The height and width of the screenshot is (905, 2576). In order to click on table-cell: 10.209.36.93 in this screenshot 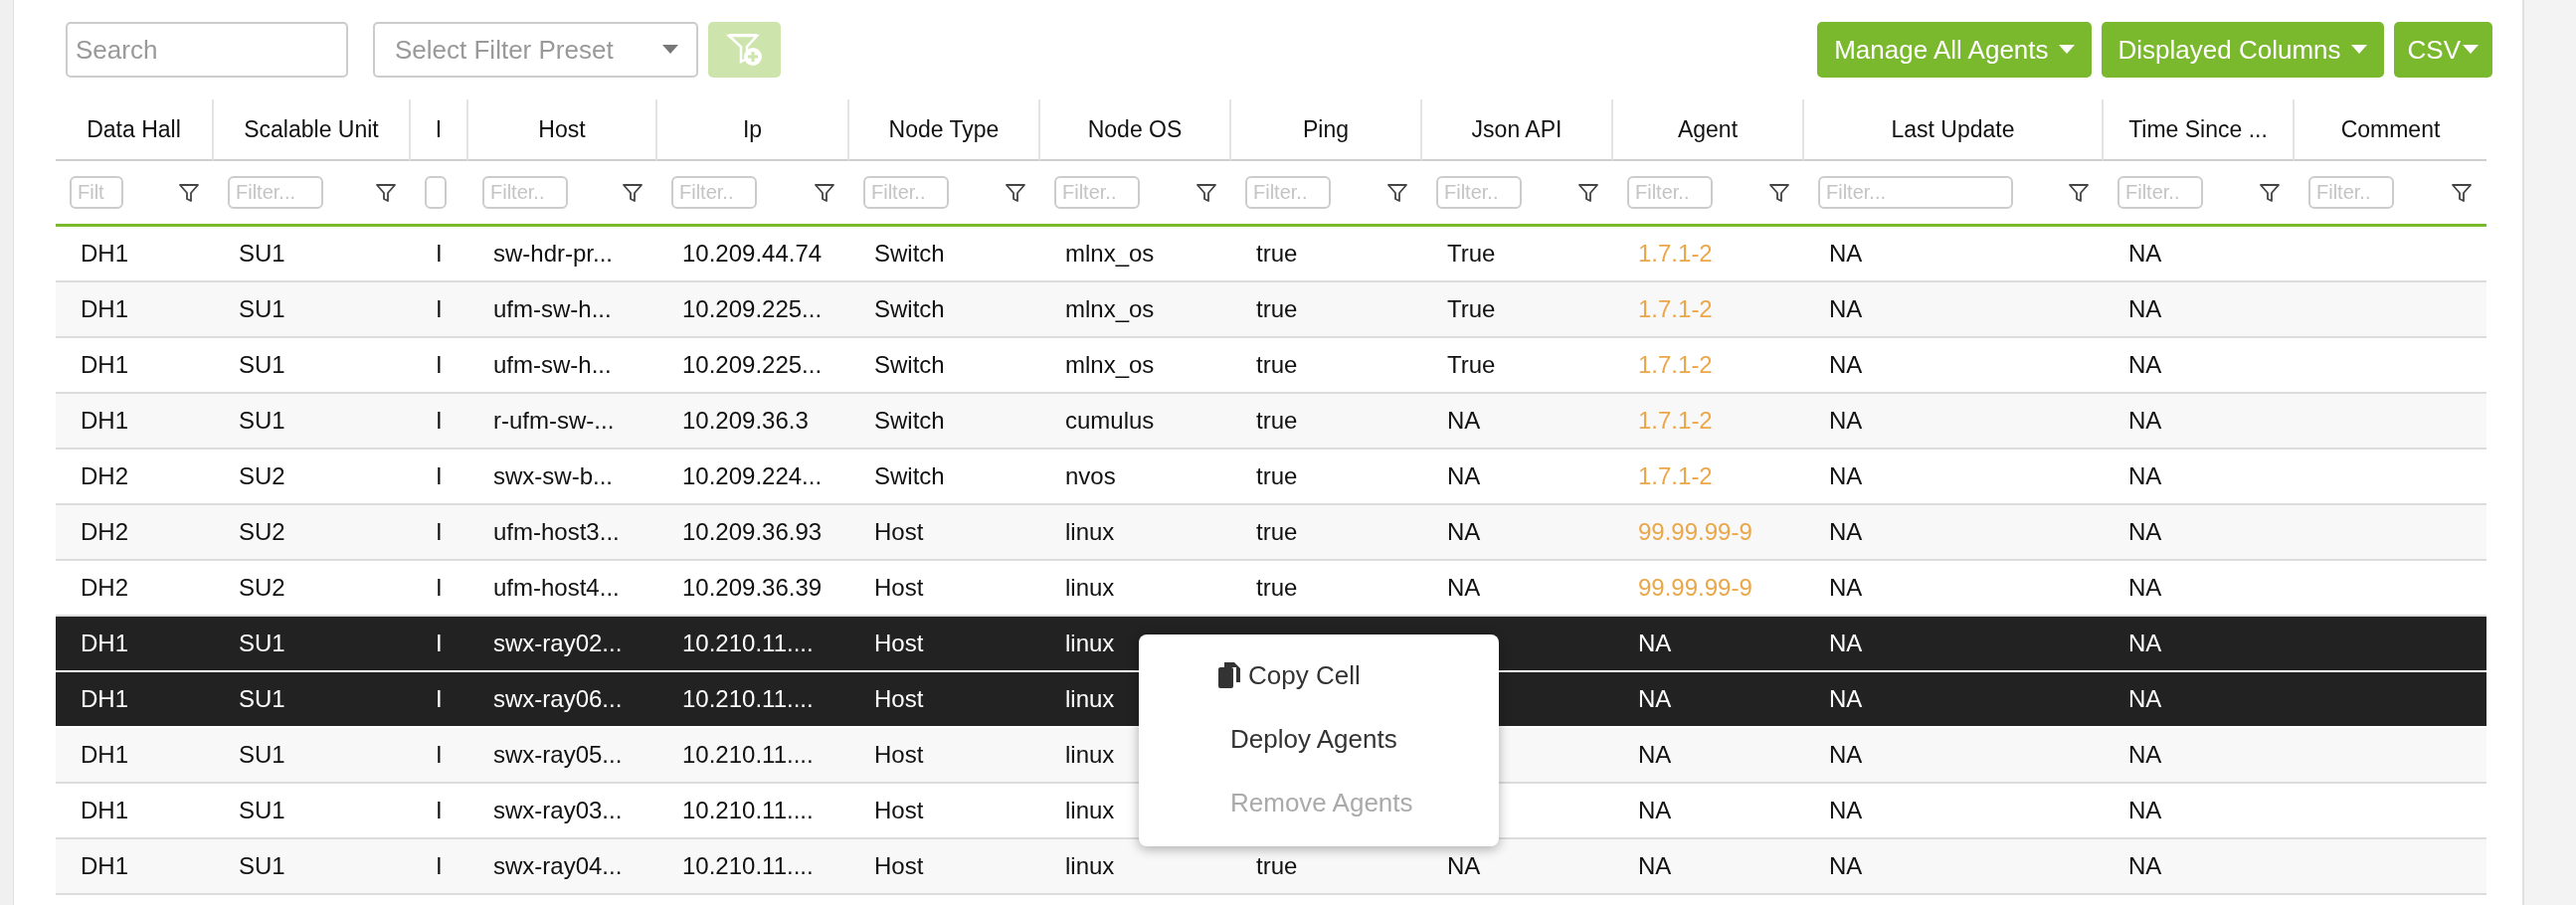, I will do `click(752, 532)`.